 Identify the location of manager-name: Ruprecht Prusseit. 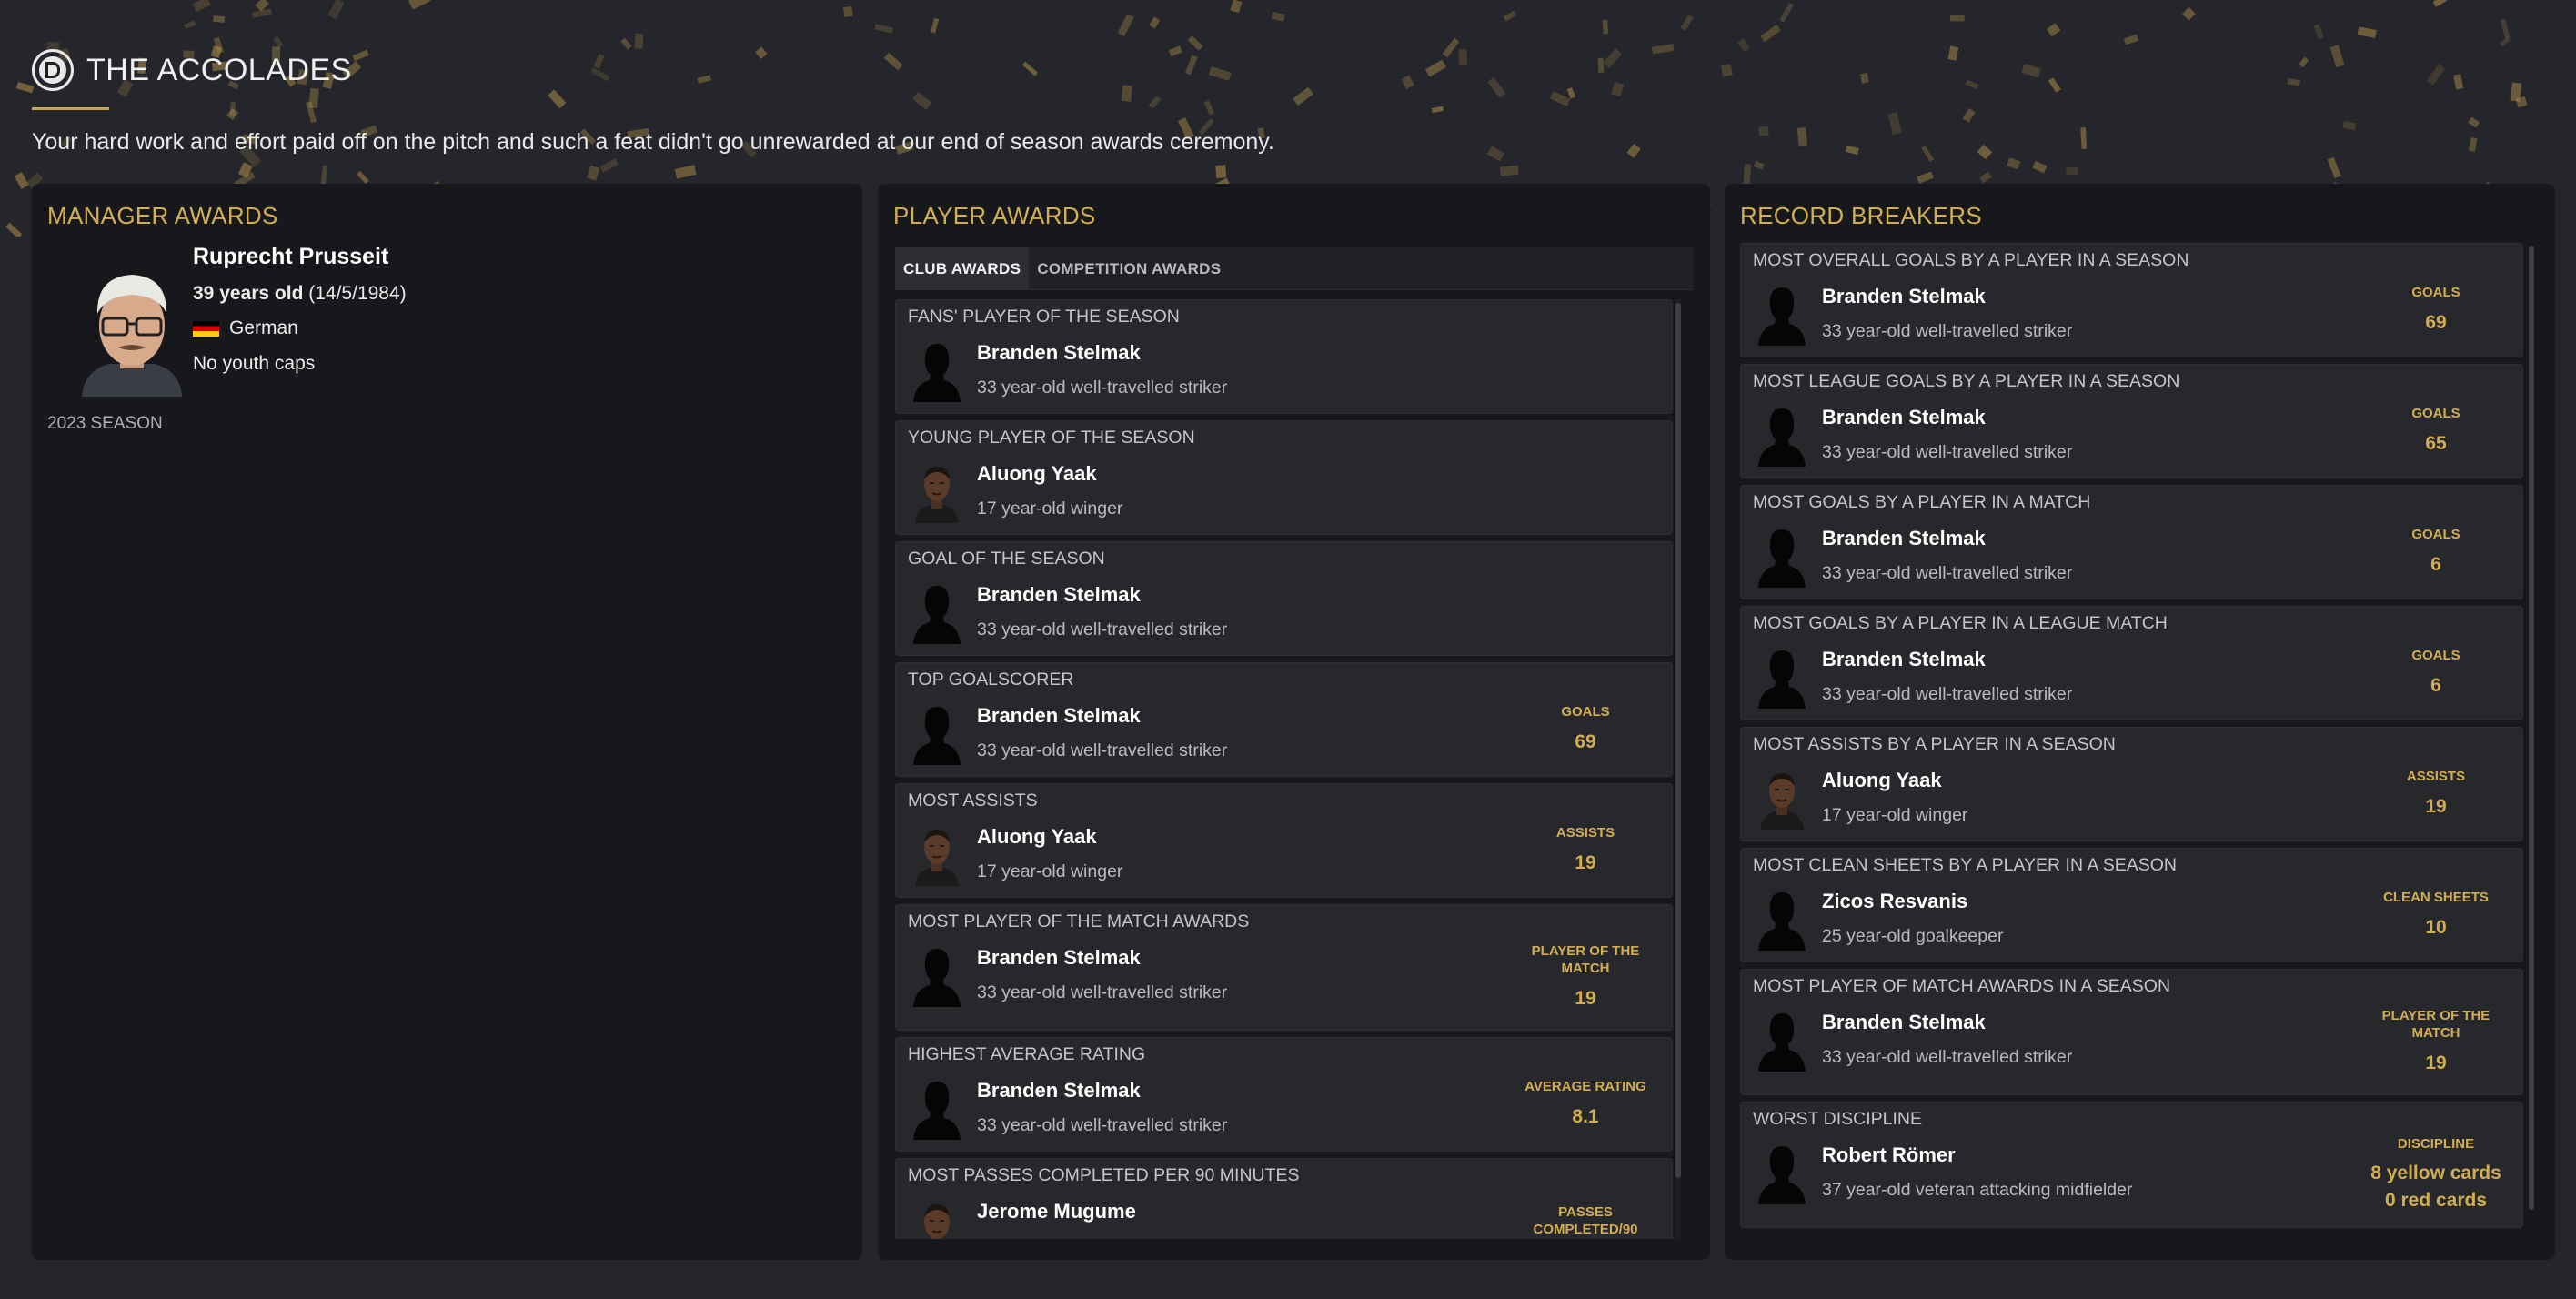
(290, 257).